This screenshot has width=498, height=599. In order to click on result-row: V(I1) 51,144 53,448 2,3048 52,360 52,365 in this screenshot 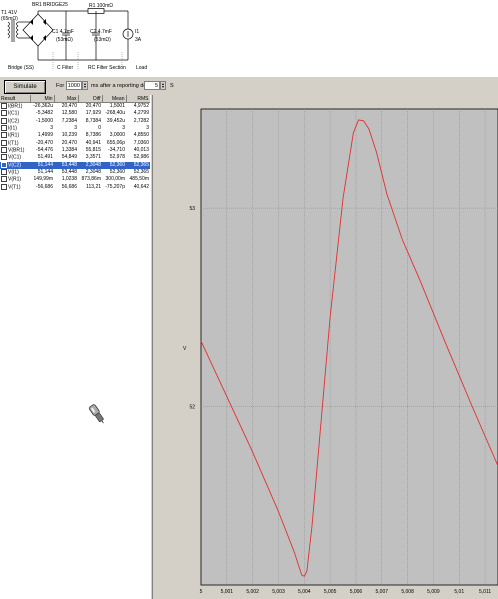, I will do `click(75, 172)`.